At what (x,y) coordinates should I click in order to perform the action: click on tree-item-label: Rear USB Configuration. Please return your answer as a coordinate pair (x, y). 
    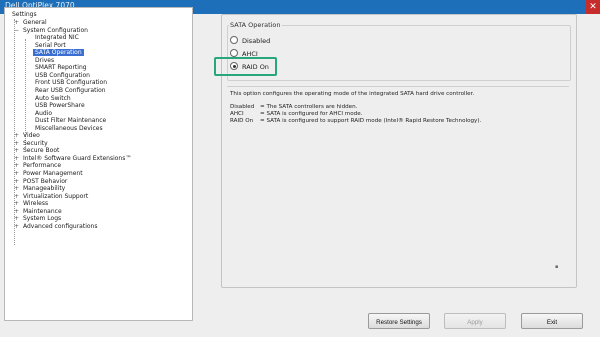
    Looking at the image, I should click on (70, 90).